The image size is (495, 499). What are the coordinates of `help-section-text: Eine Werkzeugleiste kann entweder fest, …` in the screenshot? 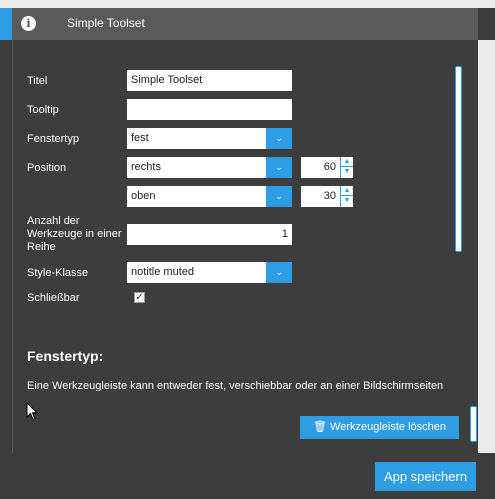 It's located at (235, 385).